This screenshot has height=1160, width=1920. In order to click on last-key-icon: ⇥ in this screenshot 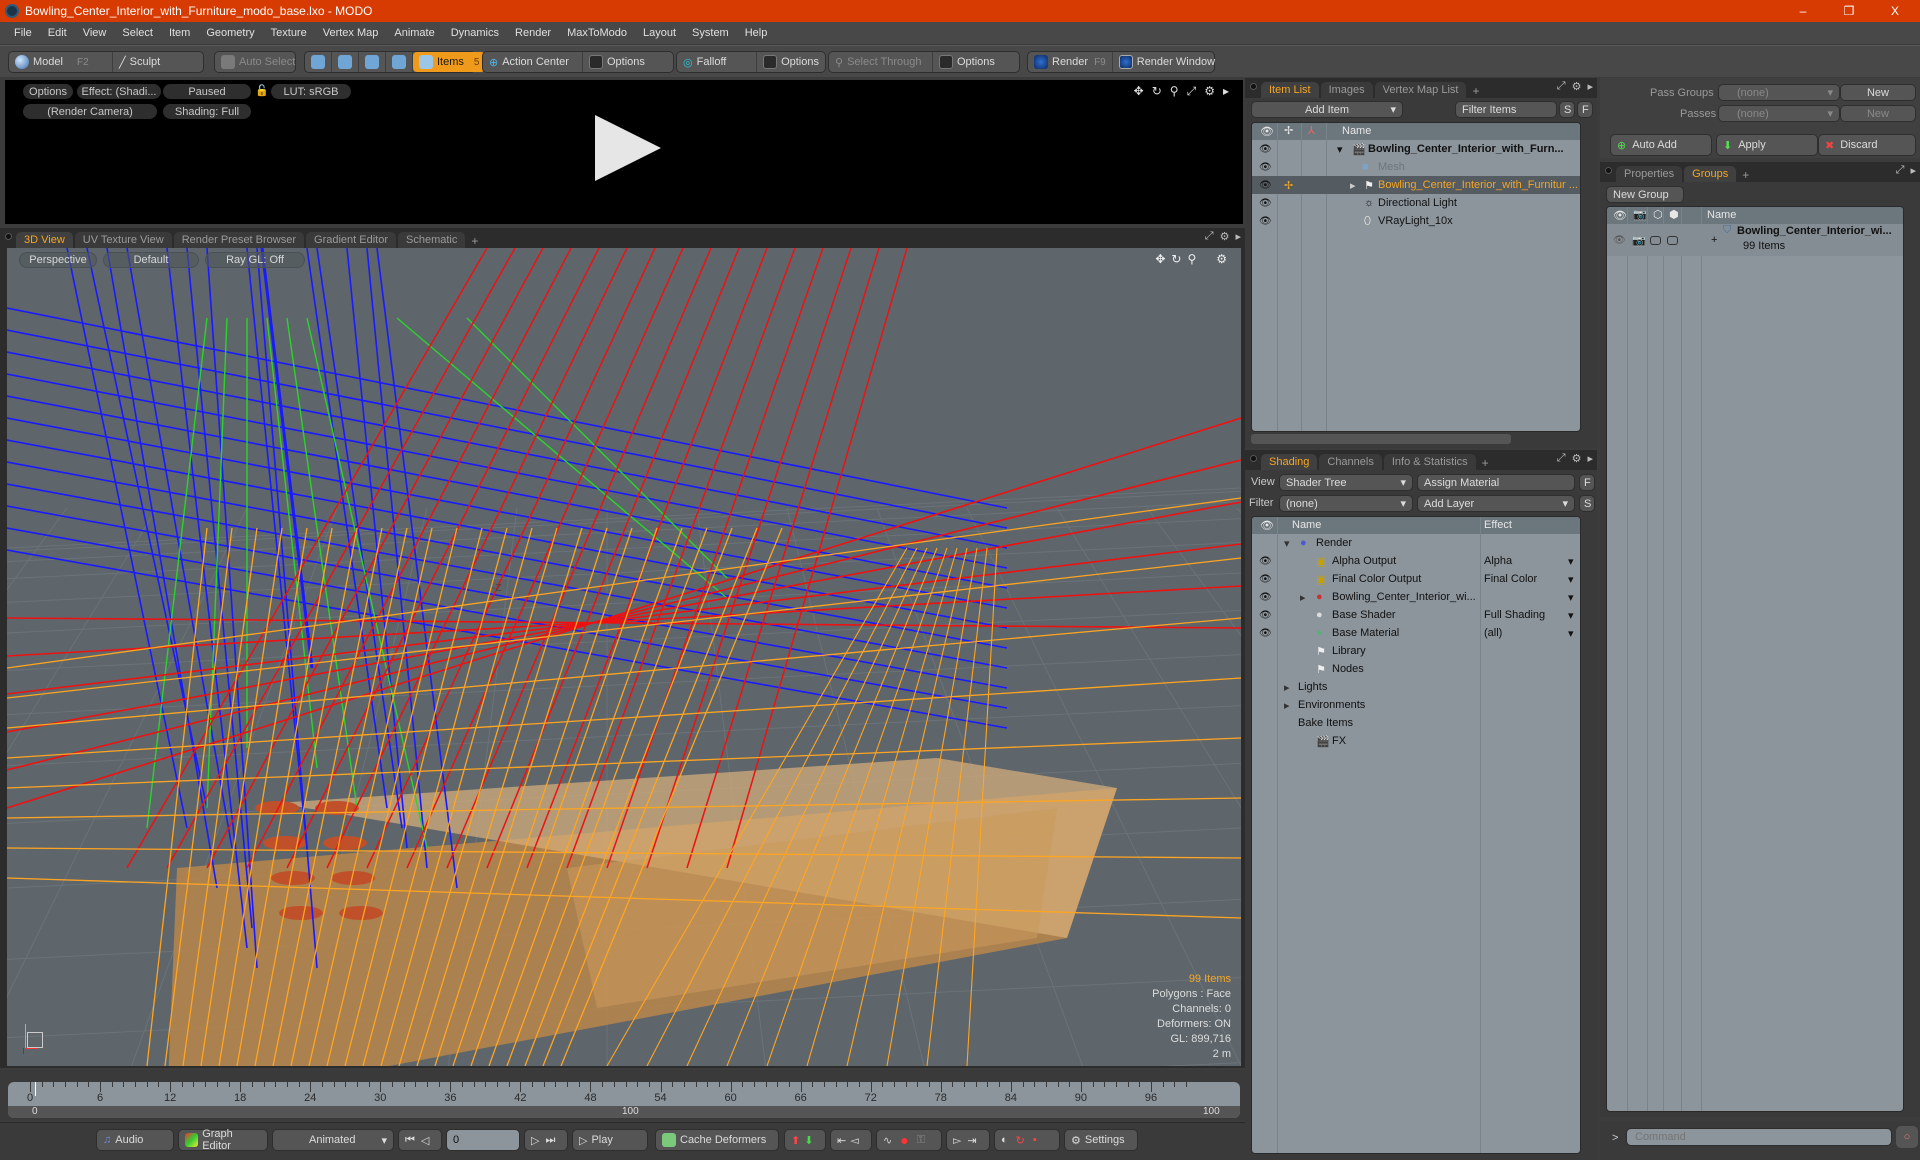, I will do `click(971, 1140)`.